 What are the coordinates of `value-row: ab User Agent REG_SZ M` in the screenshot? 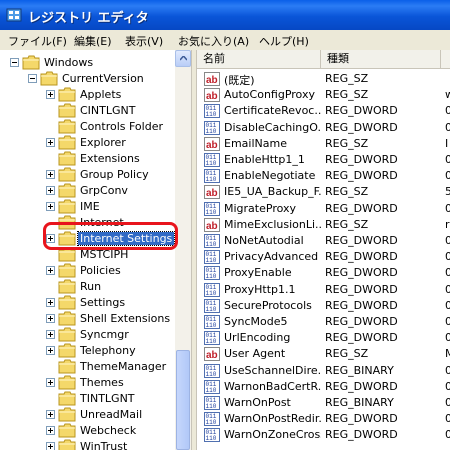 It's located at (323, 354).